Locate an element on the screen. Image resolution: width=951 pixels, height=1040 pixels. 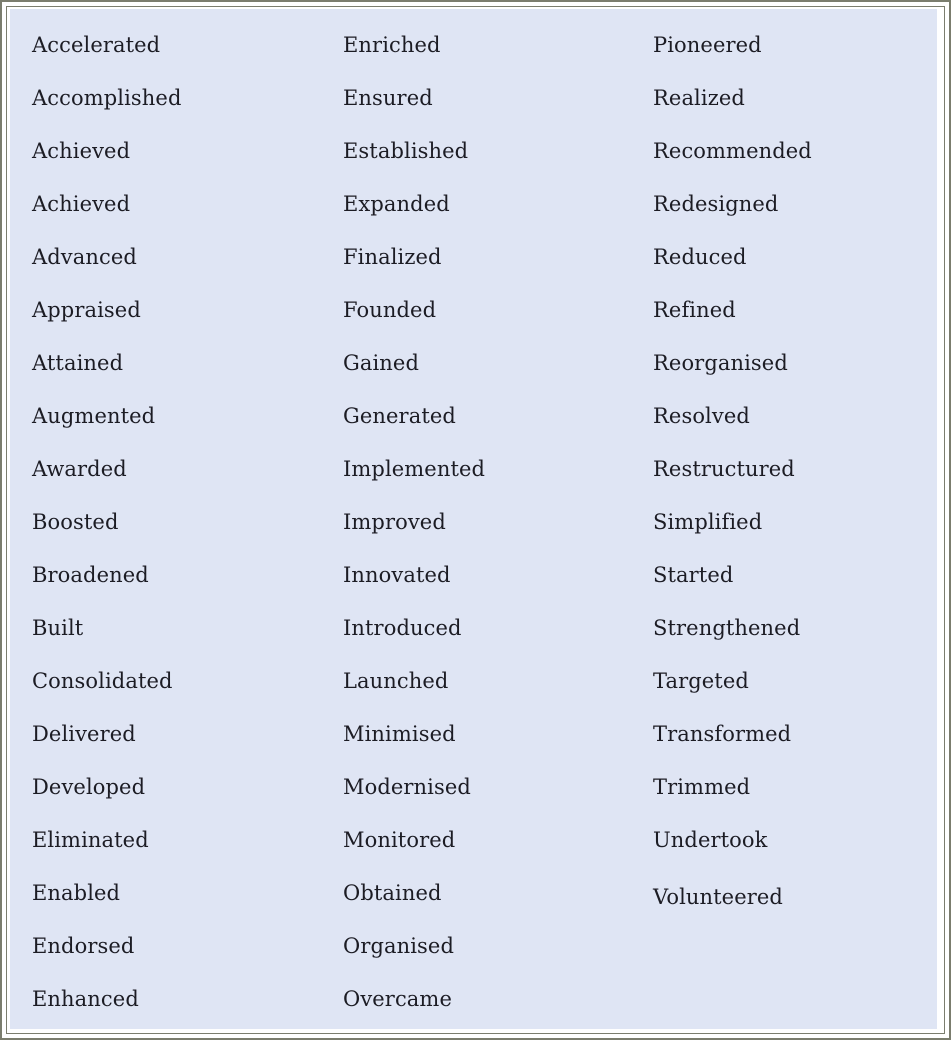
word-item: Augmented is located at coordinates (94, 416).